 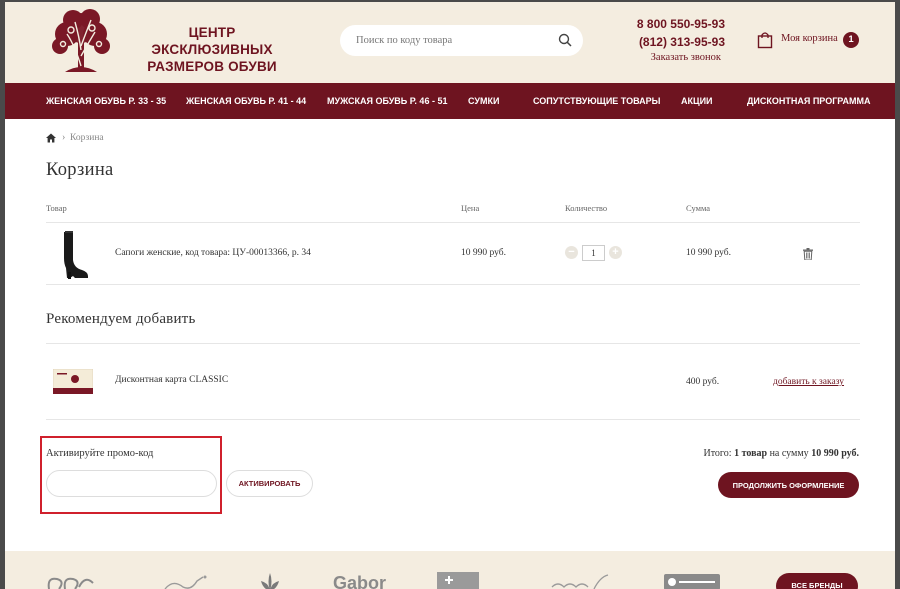 I want to click on callback-link: Заказать звонок, so click(x=673, y=57).